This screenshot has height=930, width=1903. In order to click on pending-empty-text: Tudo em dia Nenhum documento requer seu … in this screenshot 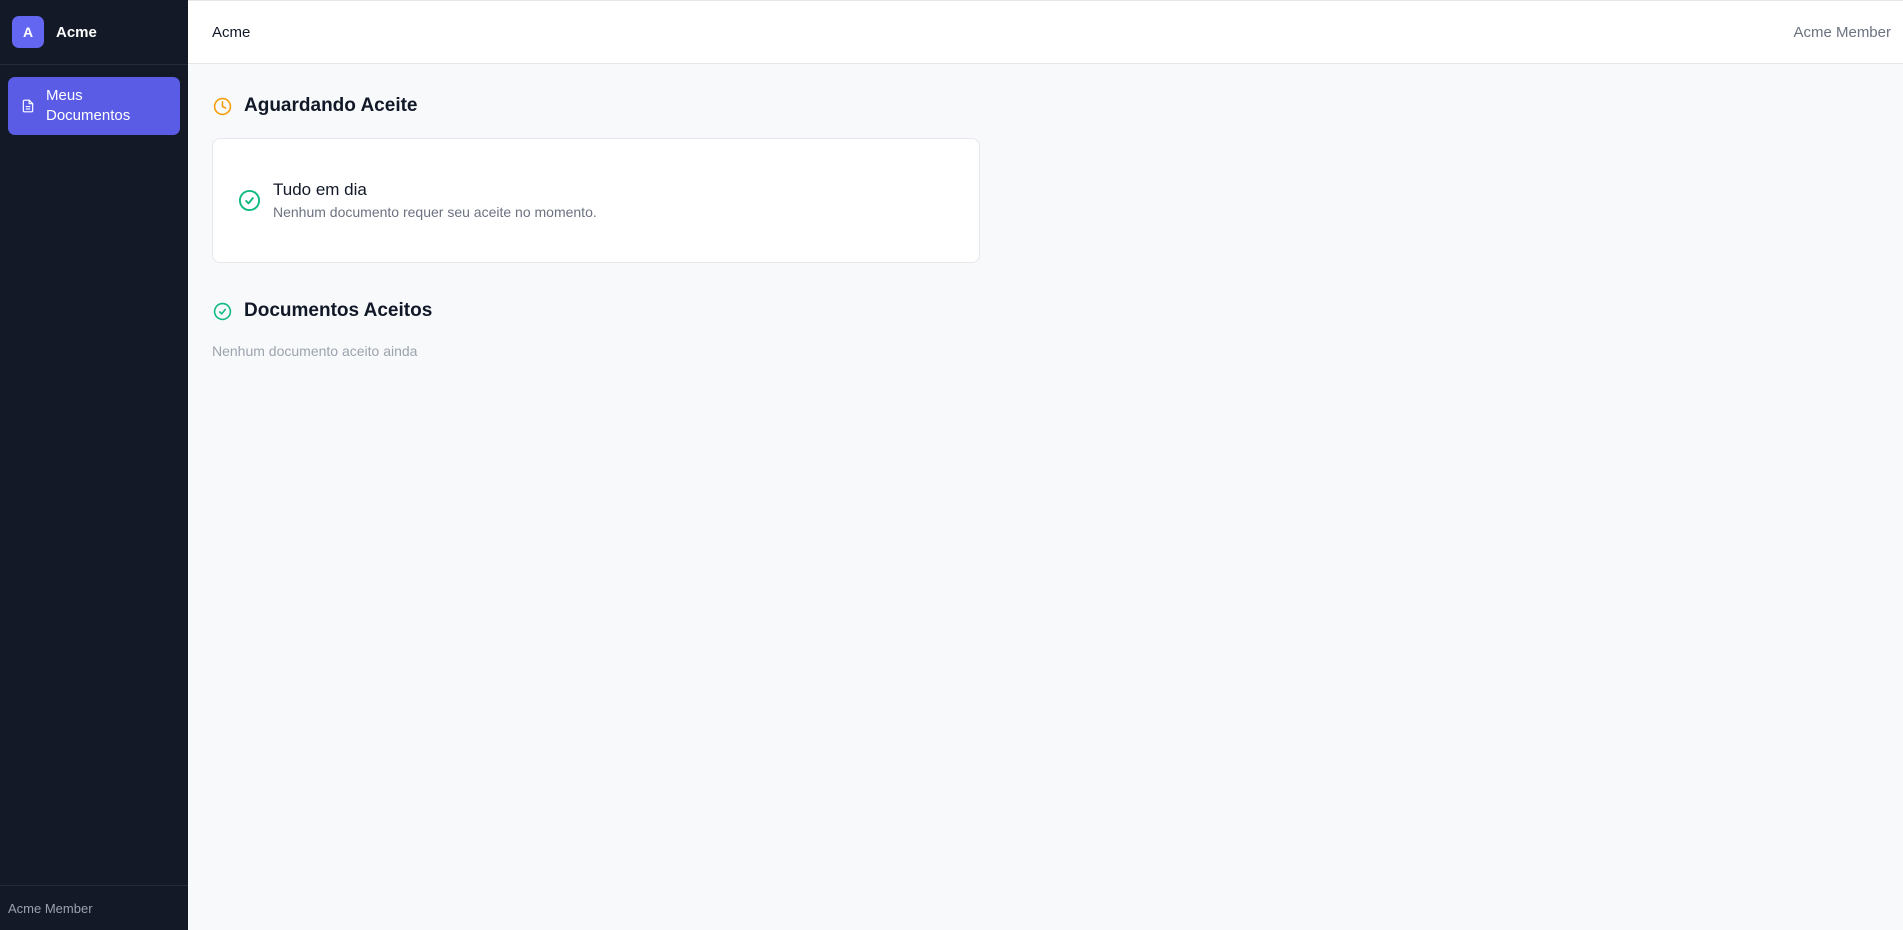, I will do `click(435, 200)`.